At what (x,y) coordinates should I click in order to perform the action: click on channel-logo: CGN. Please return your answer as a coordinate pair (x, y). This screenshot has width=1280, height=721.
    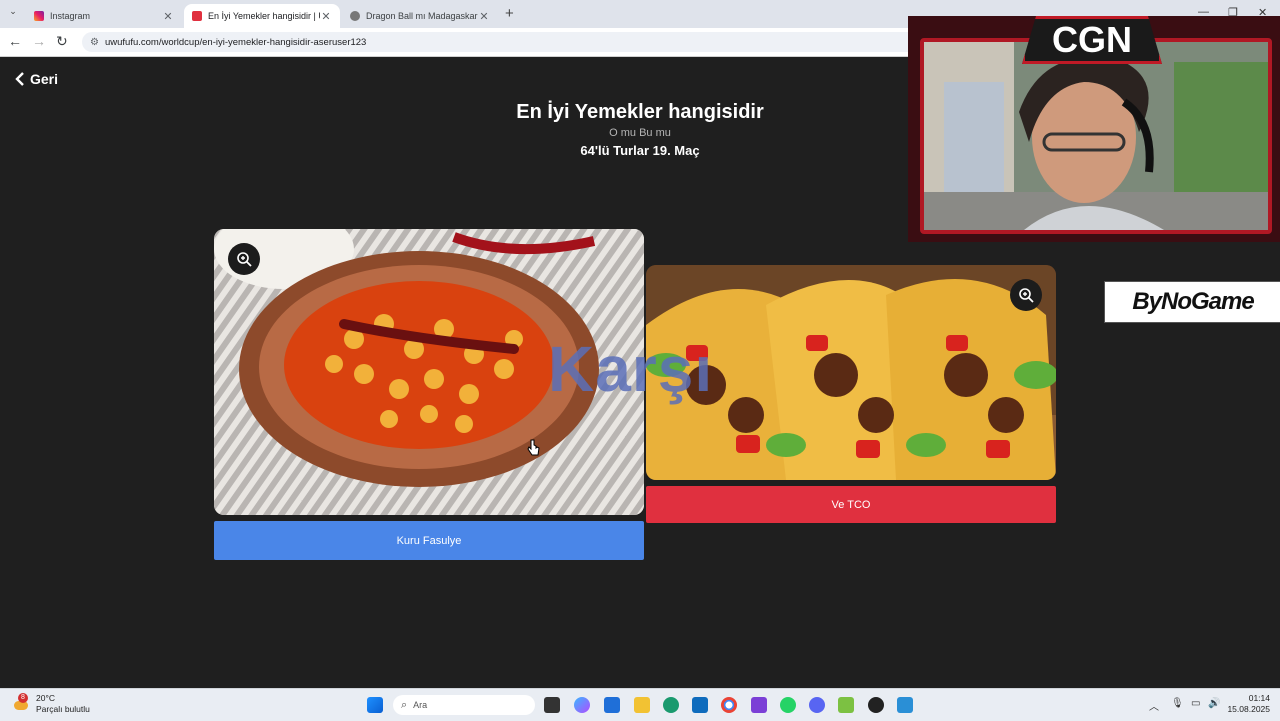
    Looking at the image, I should click on (1092, 40).